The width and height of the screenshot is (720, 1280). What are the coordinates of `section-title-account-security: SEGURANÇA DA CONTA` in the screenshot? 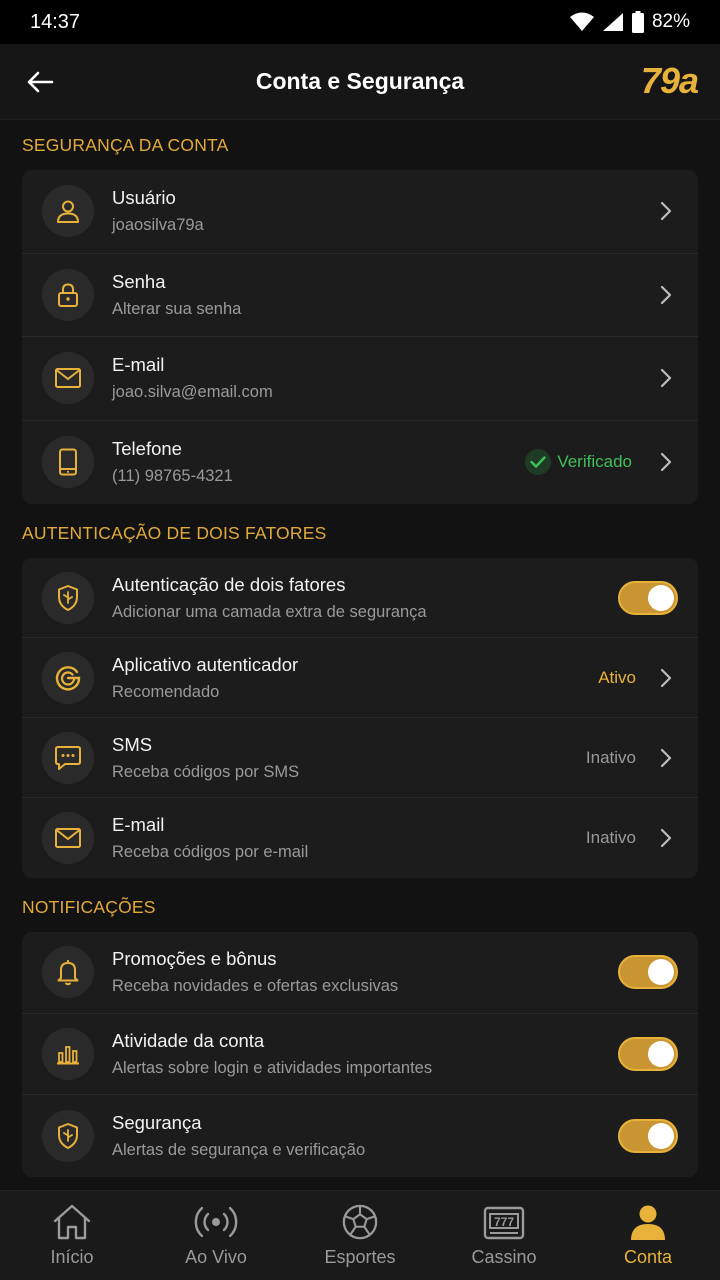 It's located at (125, 144).